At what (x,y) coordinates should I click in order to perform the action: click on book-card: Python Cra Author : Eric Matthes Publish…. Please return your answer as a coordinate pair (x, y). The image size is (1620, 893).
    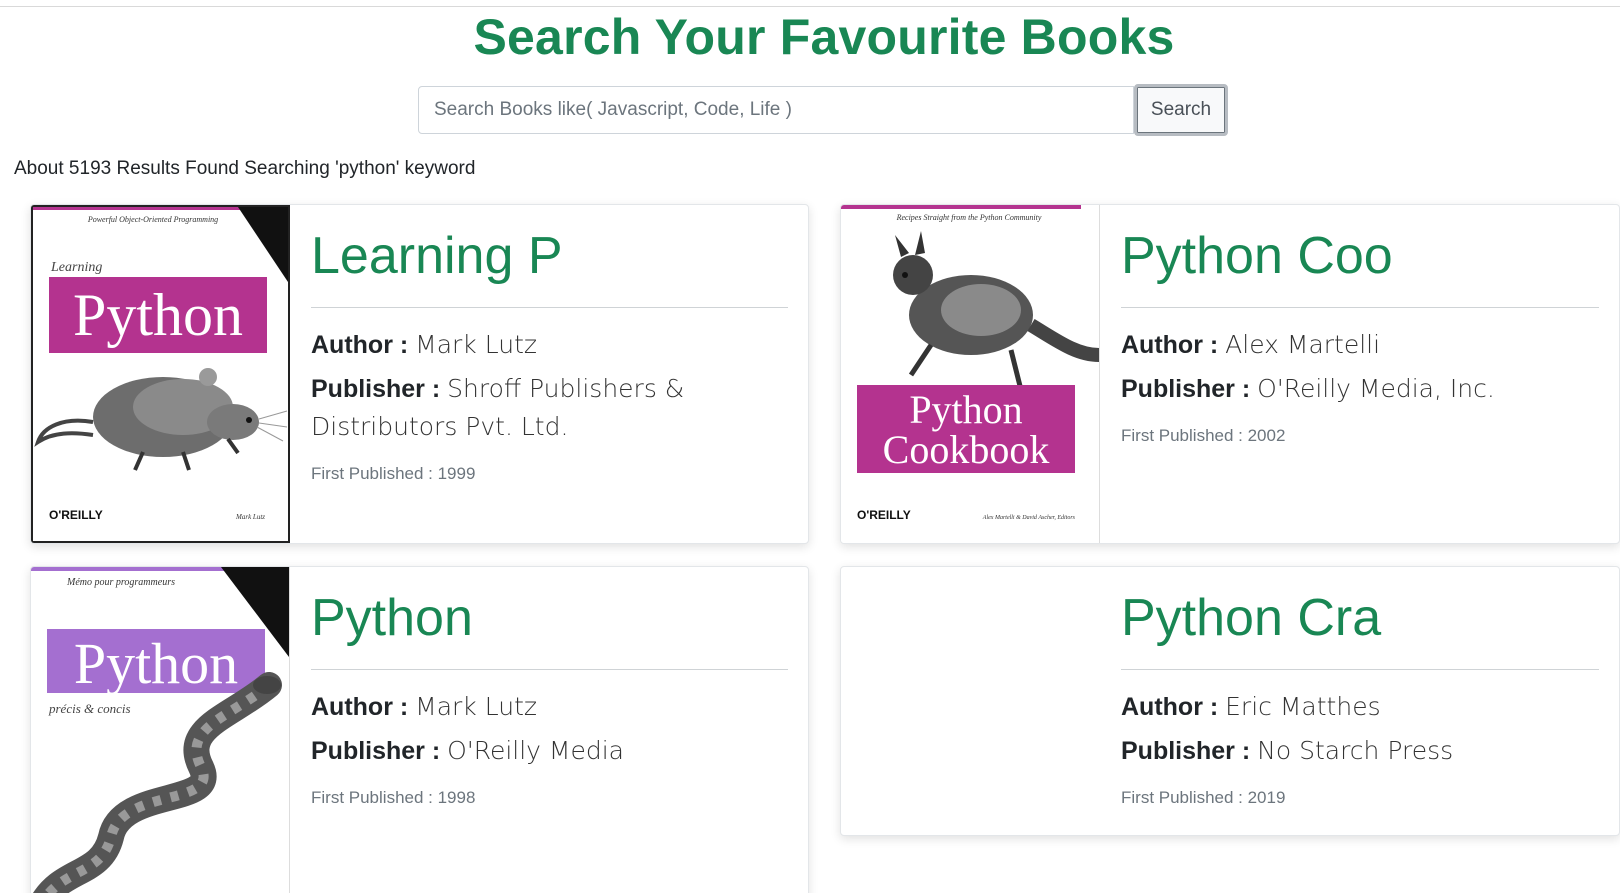
    Looking at the image, I should click on (1230, 701).